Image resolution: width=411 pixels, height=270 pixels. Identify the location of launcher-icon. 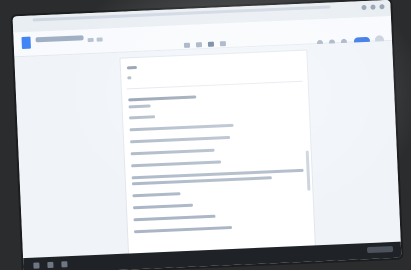
(36, 265).